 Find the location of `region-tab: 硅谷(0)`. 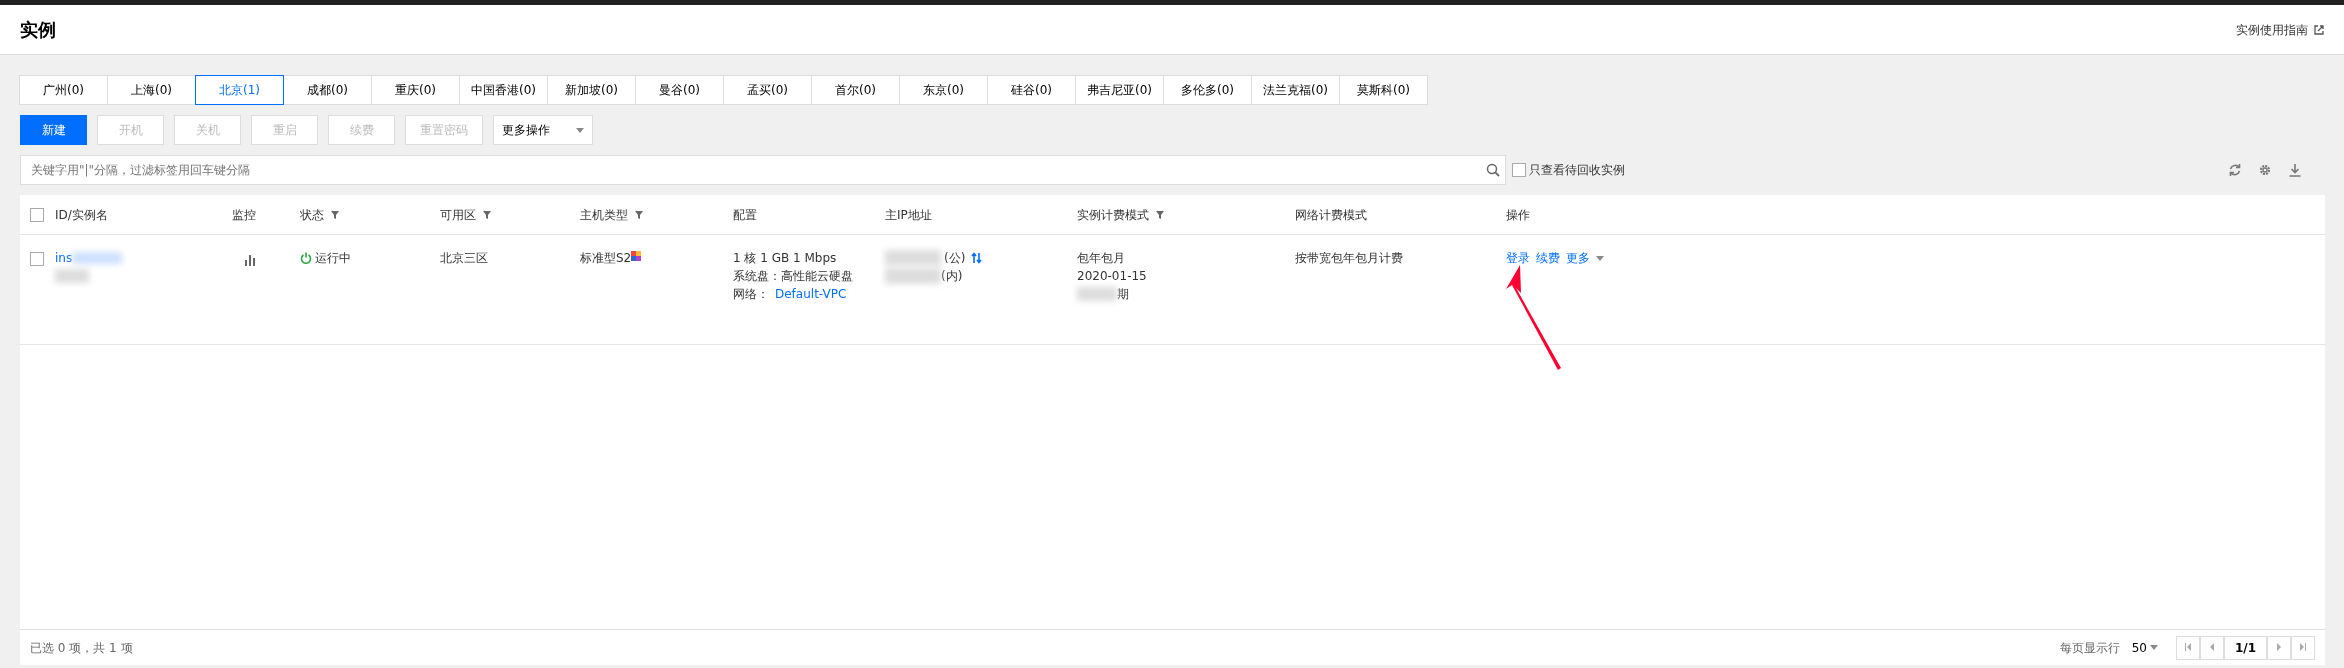

region-tab: 硅谷(0) is located at coordinates (1031, 90).